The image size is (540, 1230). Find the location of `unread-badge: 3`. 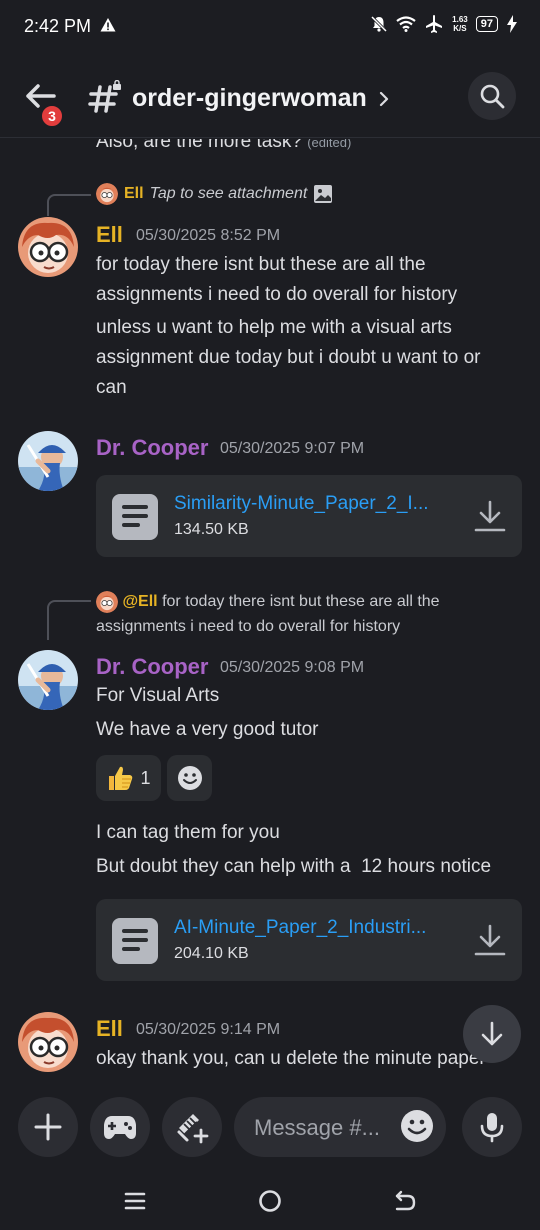

unread-badge: 3 is located at coordinates (52, 116).